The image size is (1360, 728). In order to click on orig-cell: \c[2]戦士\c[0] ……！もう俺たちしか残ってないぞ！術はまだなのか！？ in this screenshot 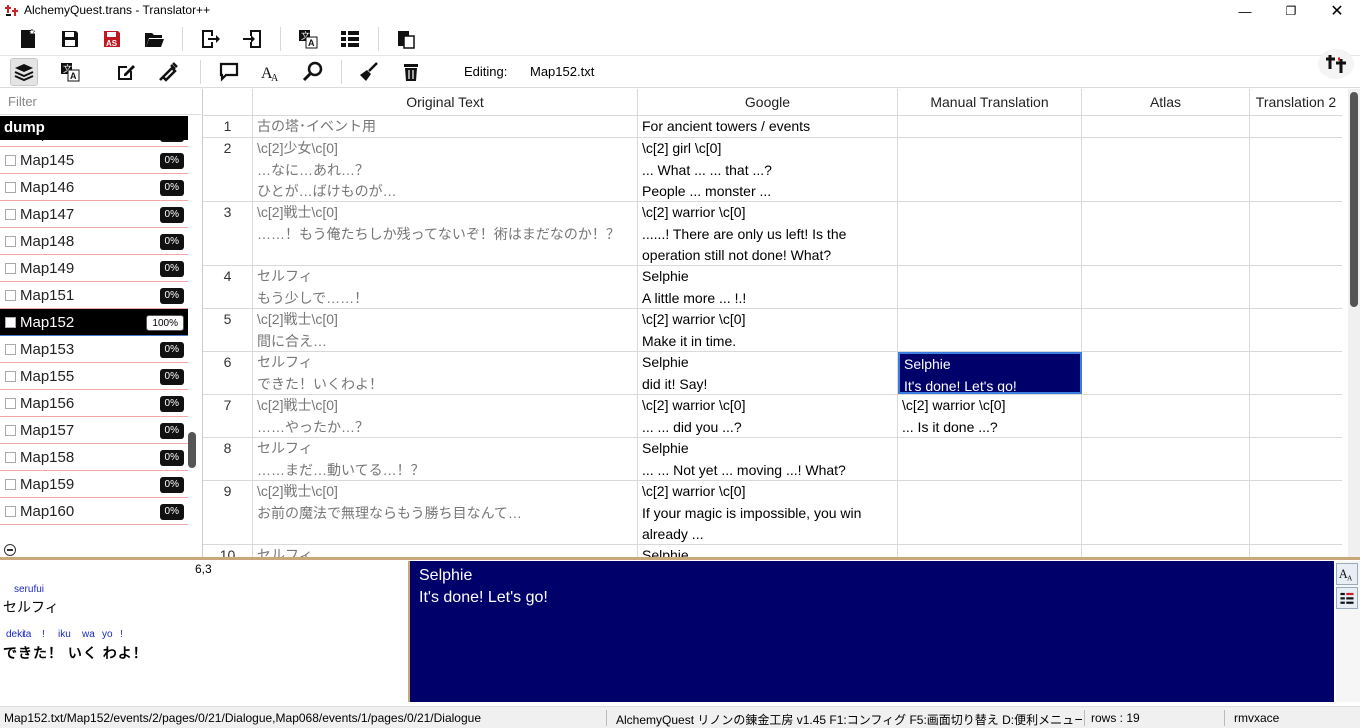, I will do `click(445, 233)`.